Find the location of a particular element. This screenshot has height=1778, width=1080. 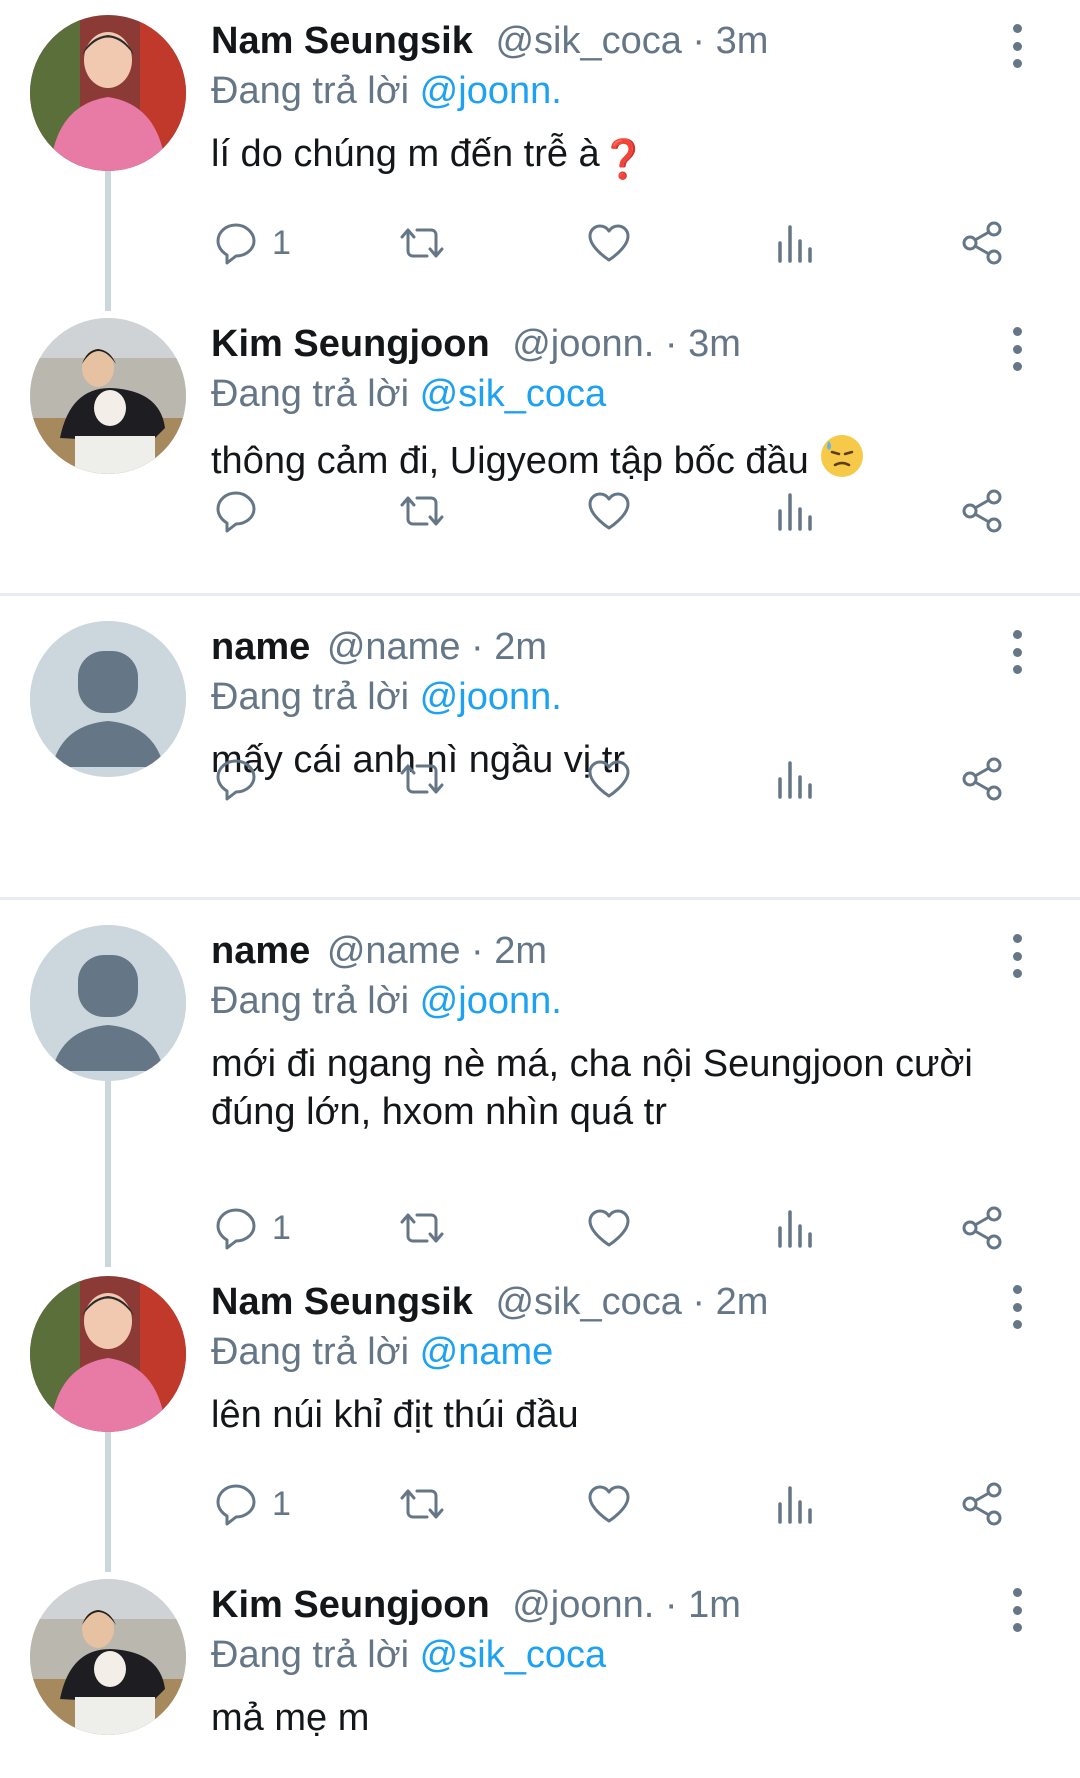

avatar-photo is located at coordinates (108, 93).